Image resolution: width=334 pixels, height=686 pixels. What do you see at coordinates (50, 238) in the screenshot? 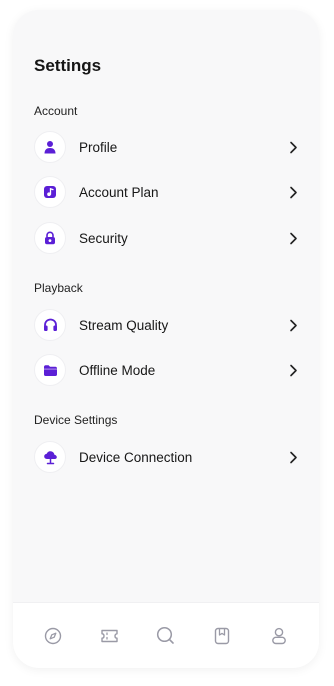
I see `lock-icon` at bounding box center [50, 238].